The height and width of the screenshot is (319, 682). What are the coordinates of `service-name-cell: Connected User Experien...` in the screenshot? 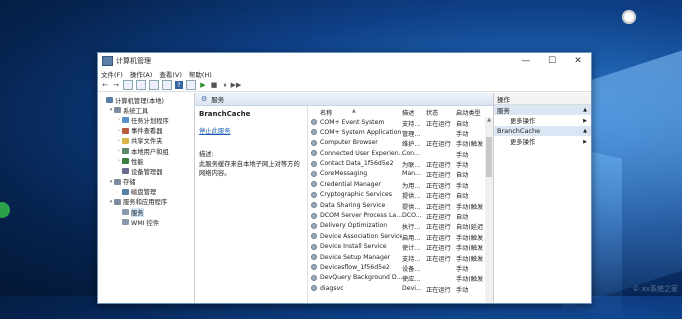 It's located at (361, 153).